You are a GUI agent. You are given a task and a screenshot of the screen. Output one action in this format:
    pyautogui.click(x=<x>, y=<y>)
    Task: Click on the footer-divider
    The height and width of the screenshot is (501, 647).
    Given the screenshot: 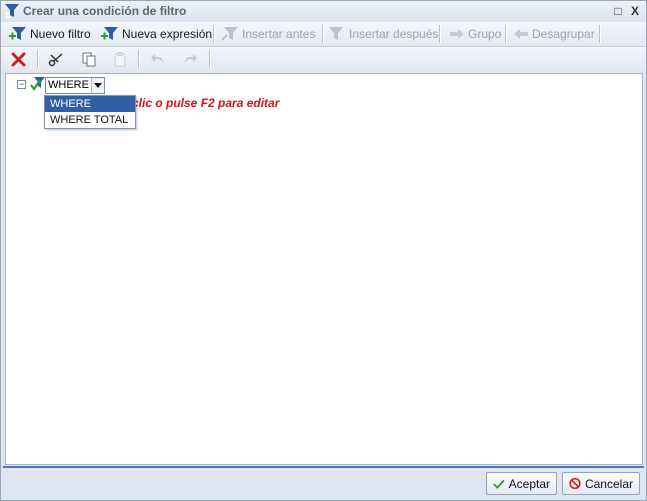 What is the action you would take?
    pyautogui.click(x=323, y=467)
    